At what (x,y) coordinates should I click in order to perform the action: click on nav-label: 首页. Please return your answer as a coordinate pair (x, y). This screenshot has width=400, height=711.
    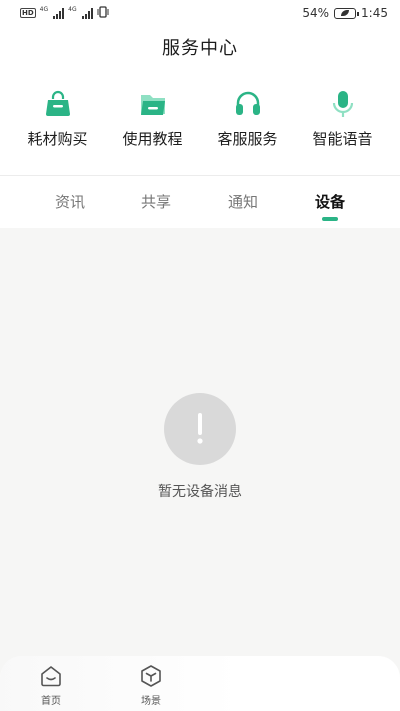
    Looking at the image, I should click on (51, 701).